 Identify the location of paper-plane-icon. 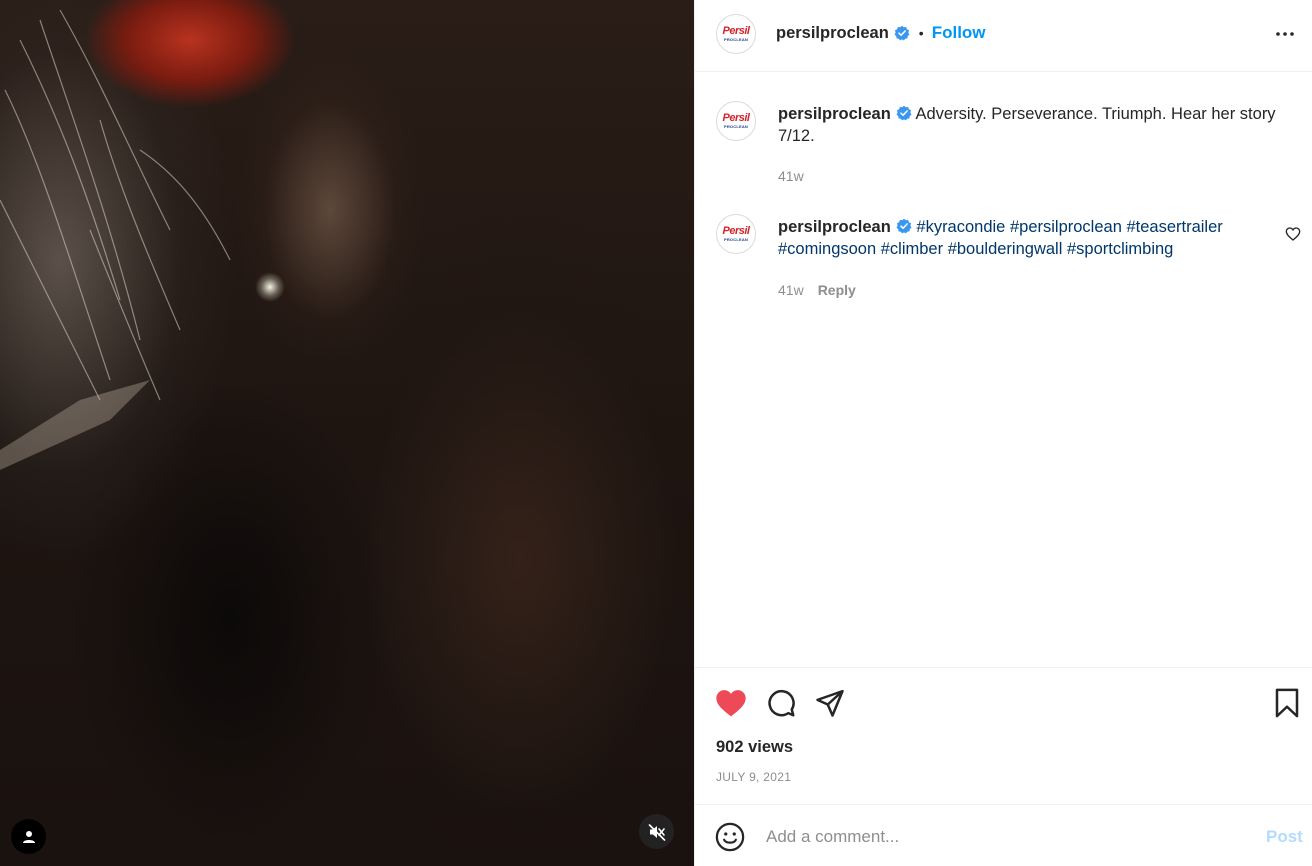
(830, 703).